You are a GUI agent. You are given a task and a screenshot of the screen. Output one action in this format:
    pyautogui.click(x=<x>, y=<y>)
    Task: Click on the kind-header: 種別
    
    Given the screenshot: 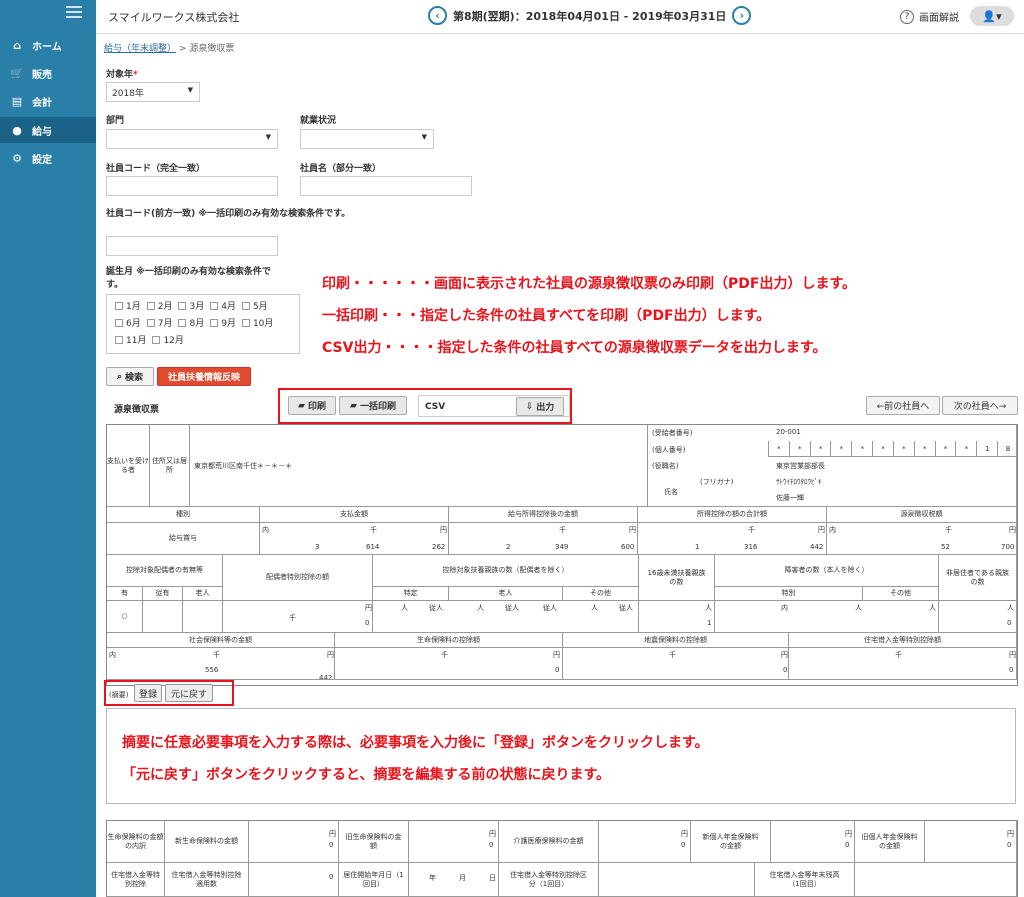 What is the action you would take?
    pyautogui.click(x=183, y=515)
    